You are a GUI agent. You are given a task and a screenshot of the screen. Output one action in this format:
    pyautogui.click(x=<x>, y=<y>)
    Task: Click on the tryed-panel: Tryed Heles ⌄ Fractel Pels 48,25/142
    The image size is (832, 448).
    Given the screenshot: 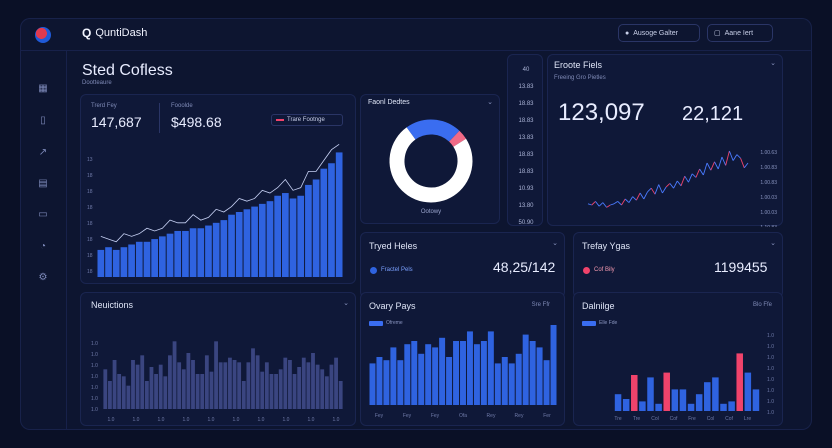 What is the action you would take?
    pyautogui.click(x=462, y=265)
    